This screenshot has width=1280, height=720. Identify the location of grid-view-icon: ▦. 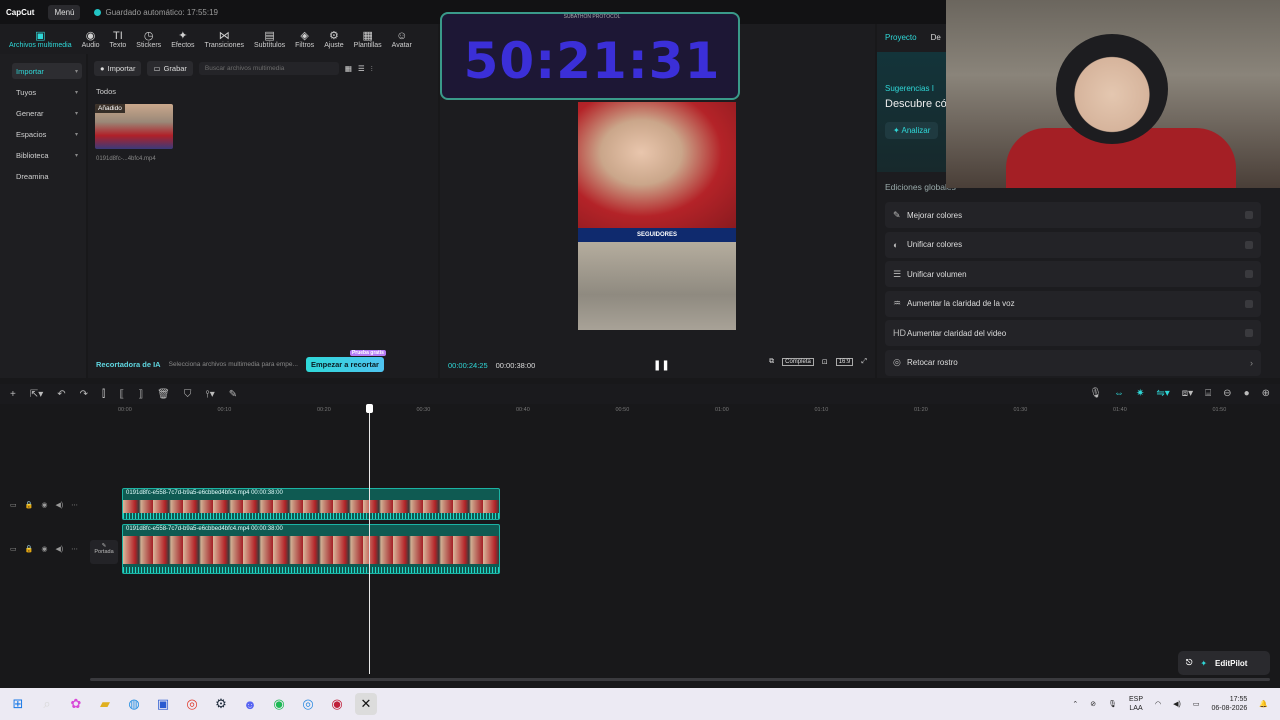
(348, 68).